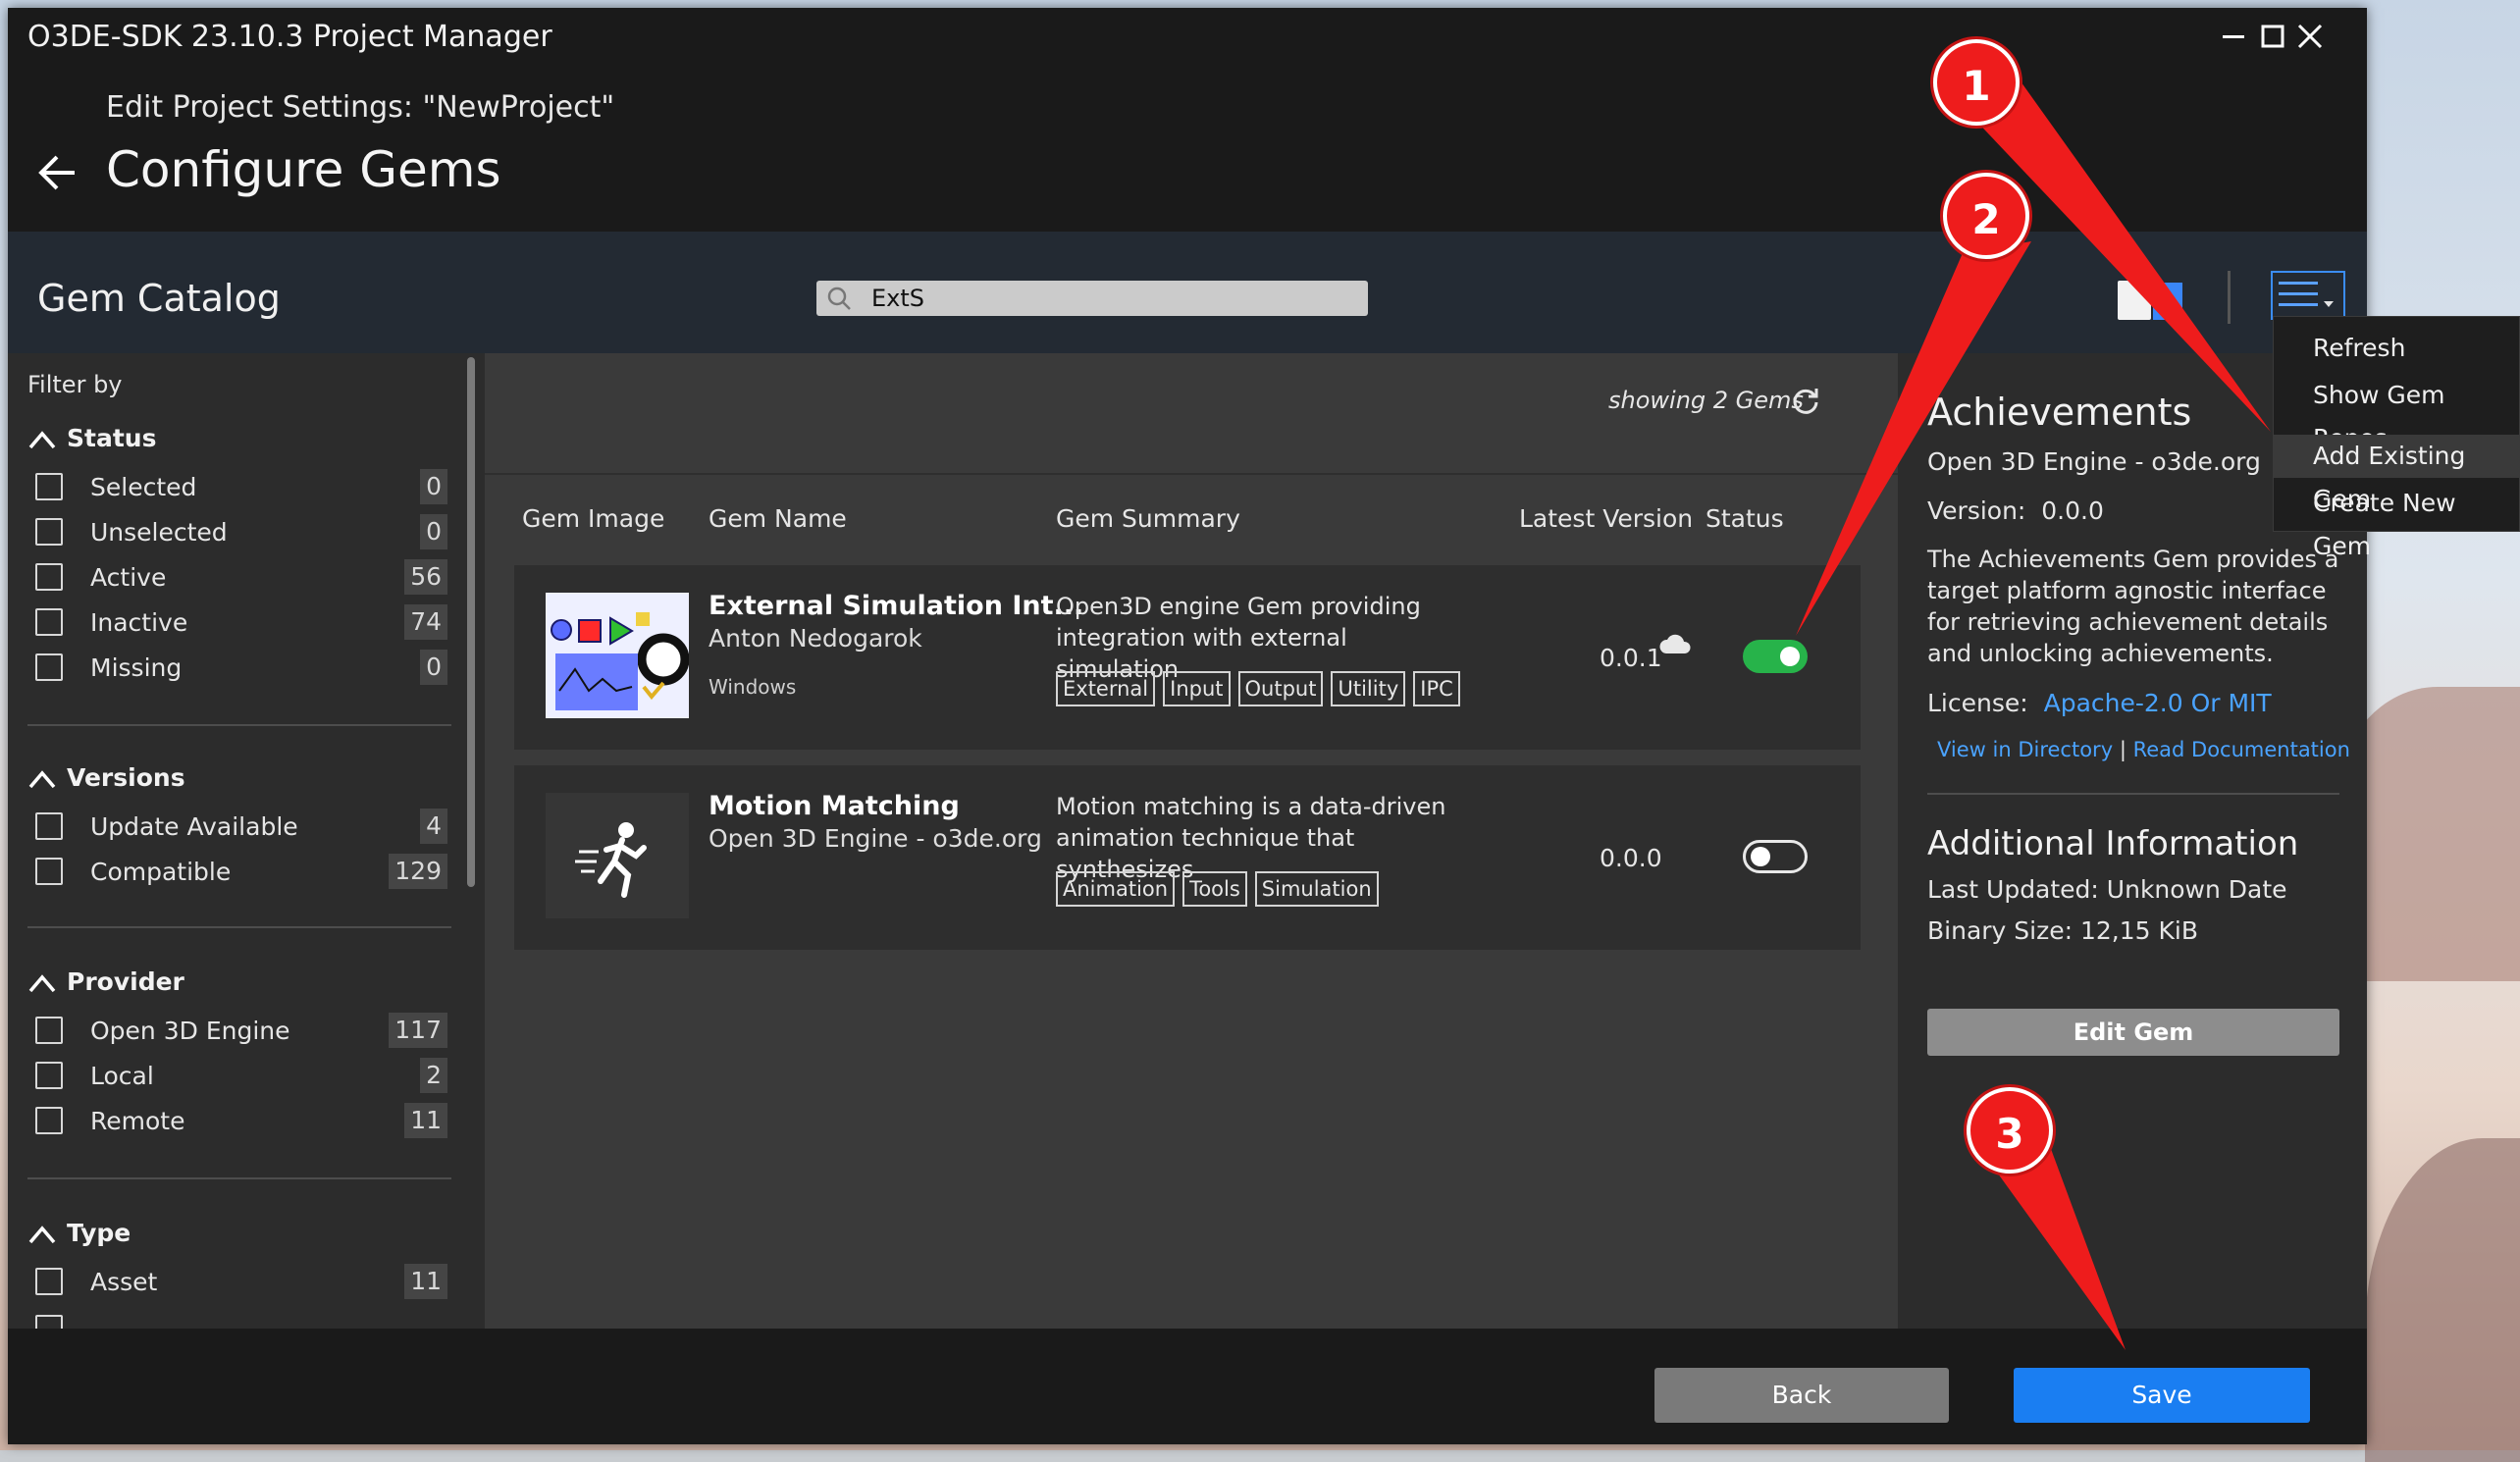 Image resolution: width=2520 pixels, height=1462 pixels. I want to click on toggle-knob, so click(1760, 856).